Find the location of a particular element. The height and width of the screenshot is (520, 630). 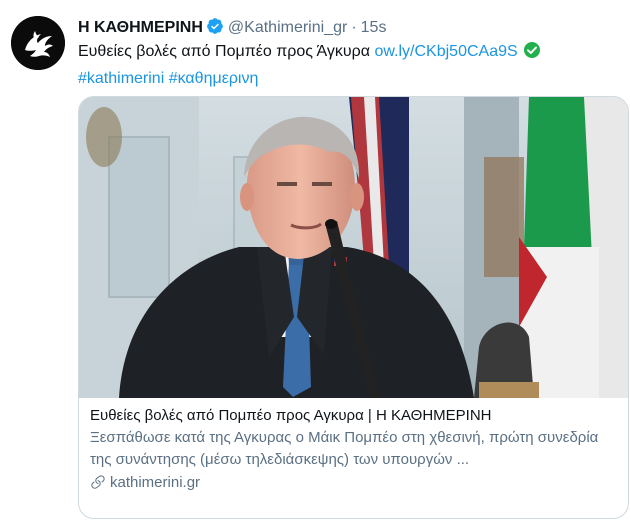

tweet-link: ow.ly/CKbj50CAa9S is located at coordinates (445, 51).